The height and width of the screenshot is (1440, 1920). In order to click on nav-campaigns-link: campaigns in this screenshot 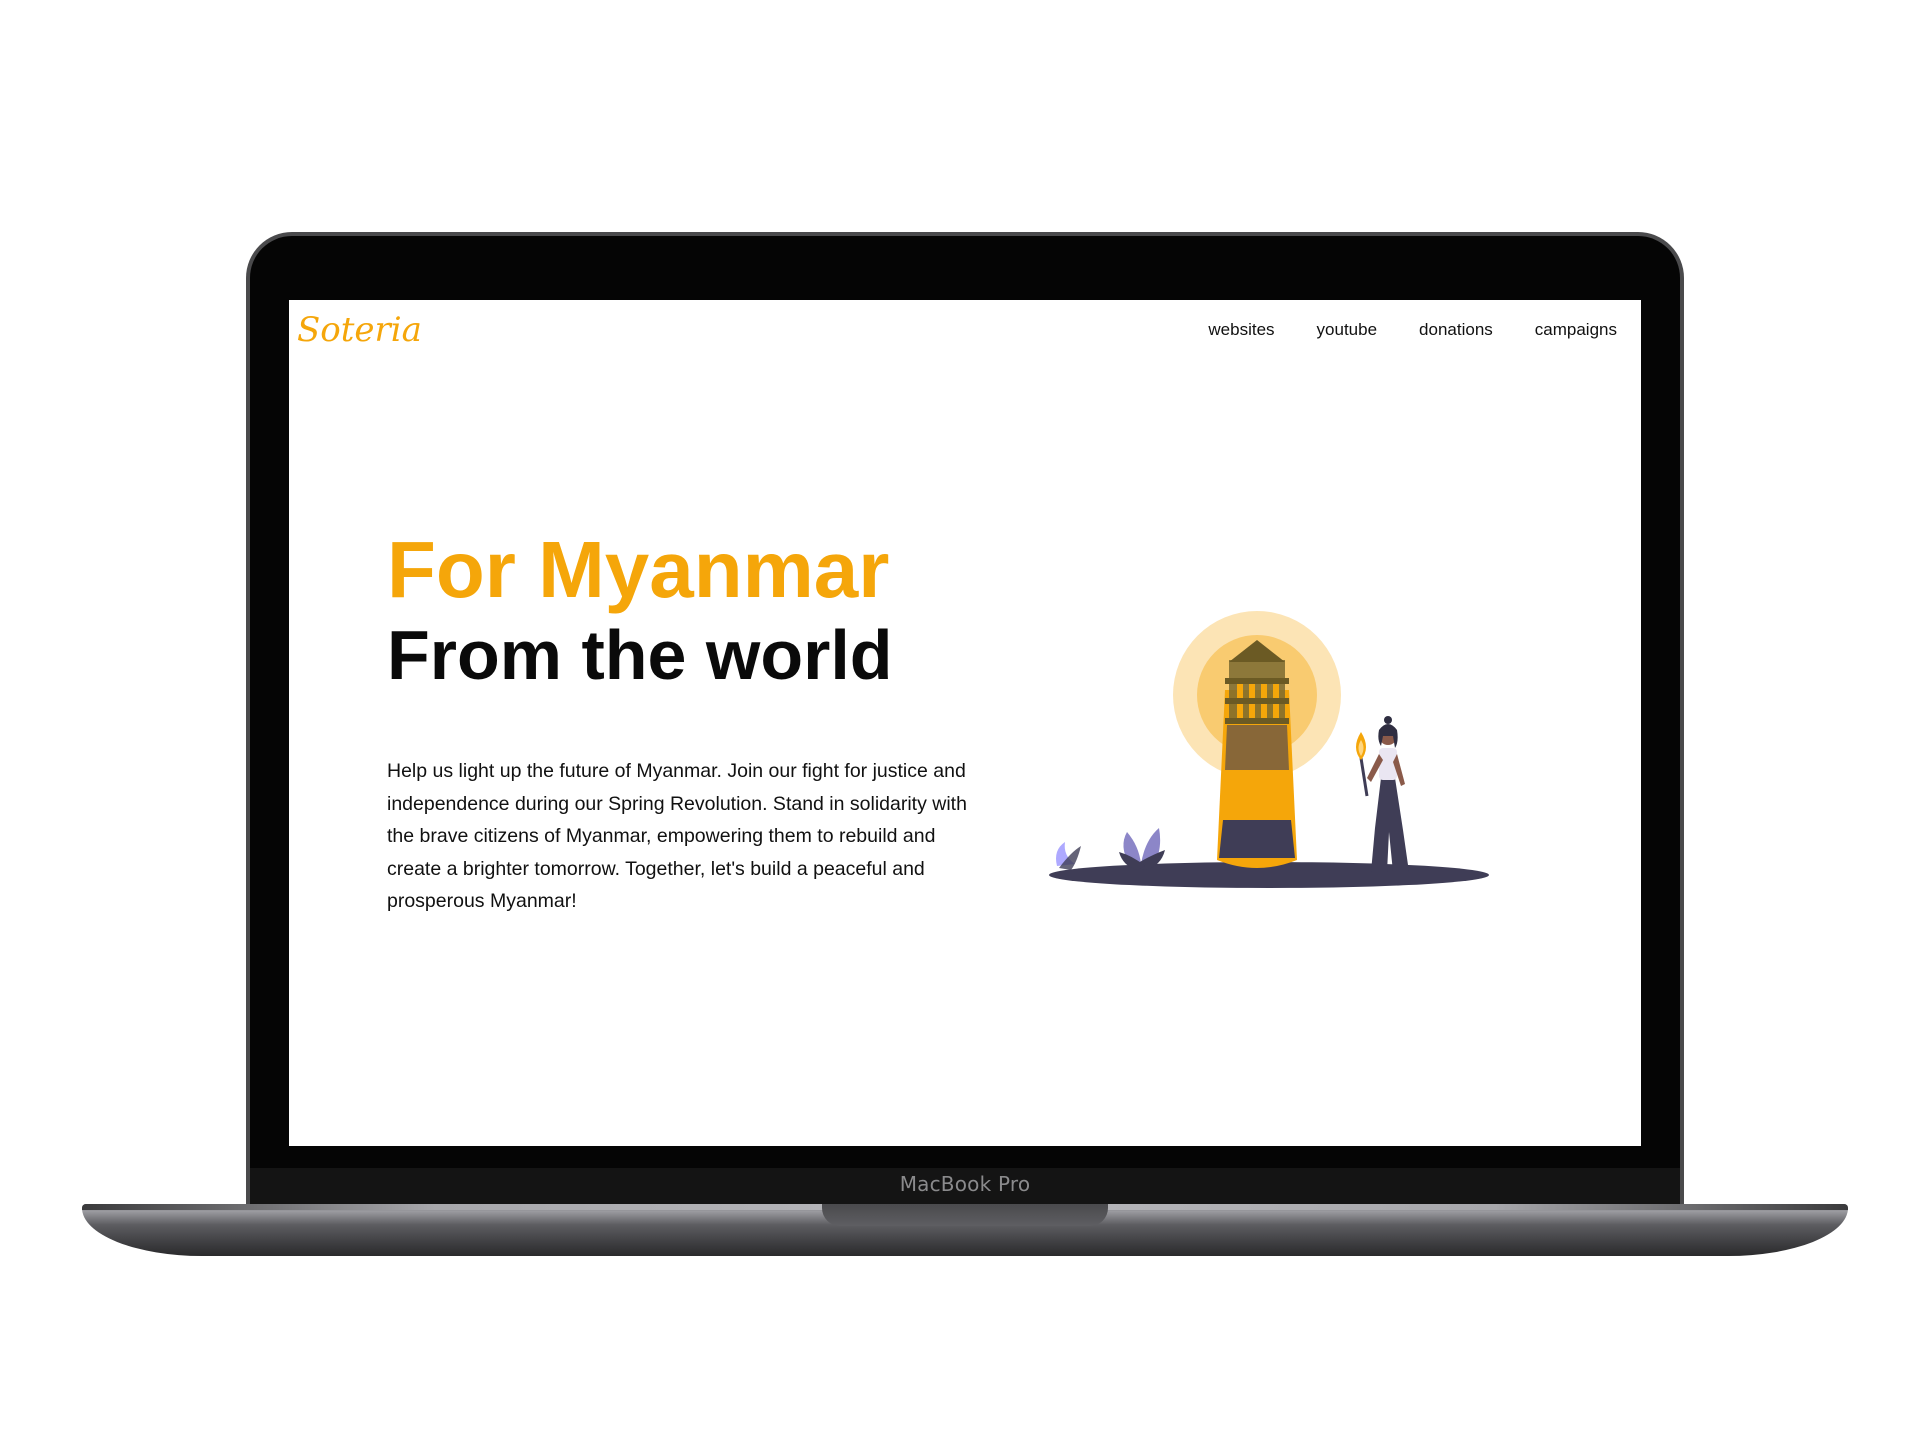, I will do `click(1576, 330)`.